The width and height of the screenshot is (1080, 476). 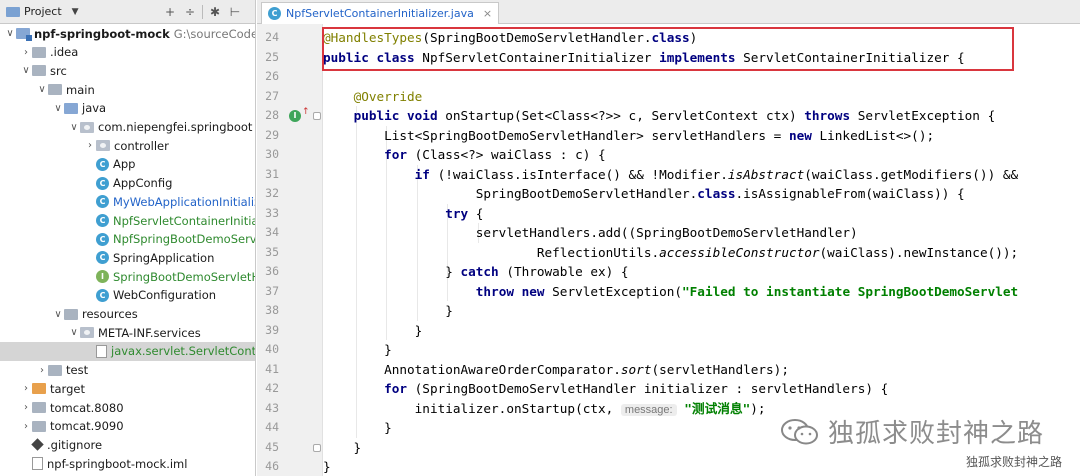 What do you see at coordinates (127, 145) in the screenshot?
I see `tree-item: › controller` at bounding box center [127, 145].